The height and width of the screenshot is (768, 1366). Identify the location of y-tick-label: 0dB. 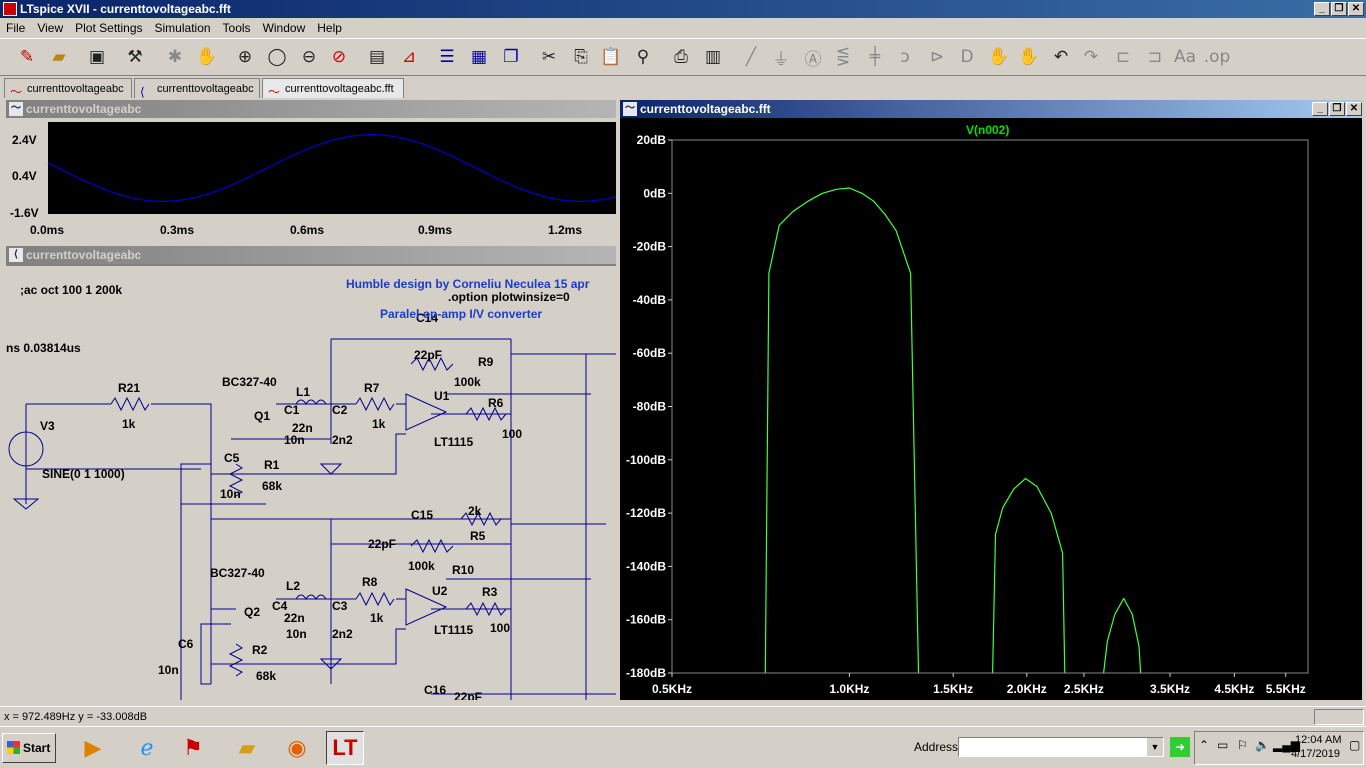
(654, 193).